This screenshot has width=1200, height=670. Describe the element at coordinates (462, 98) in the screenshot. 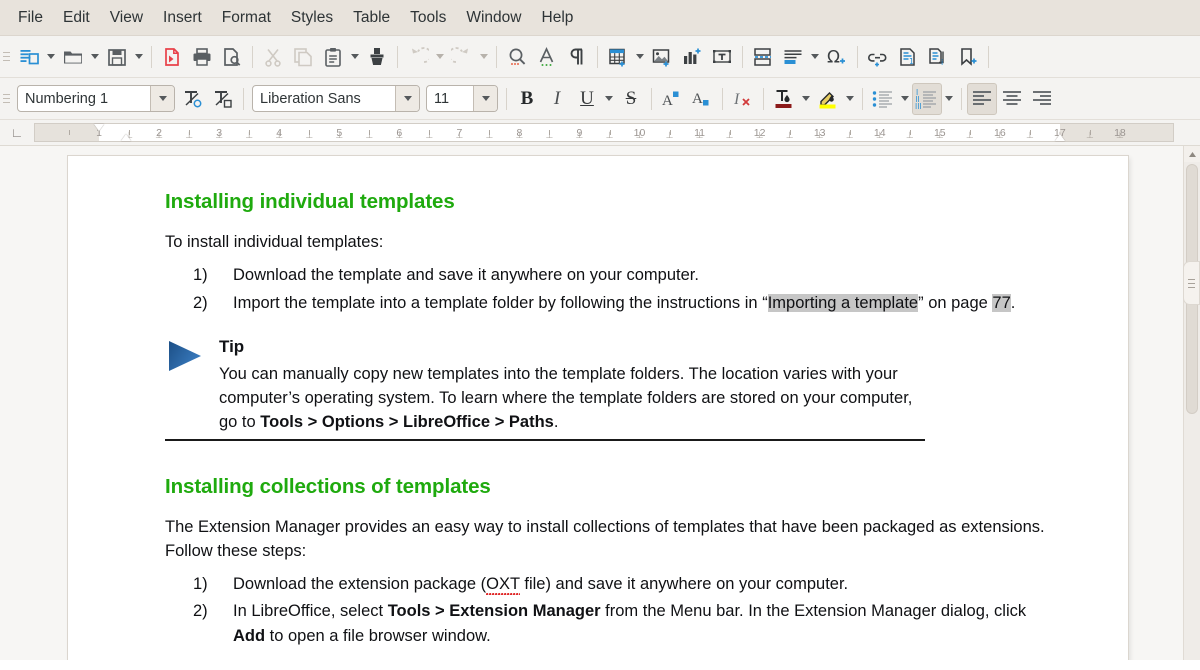

I see `font-size-combobox: 11` at that location.